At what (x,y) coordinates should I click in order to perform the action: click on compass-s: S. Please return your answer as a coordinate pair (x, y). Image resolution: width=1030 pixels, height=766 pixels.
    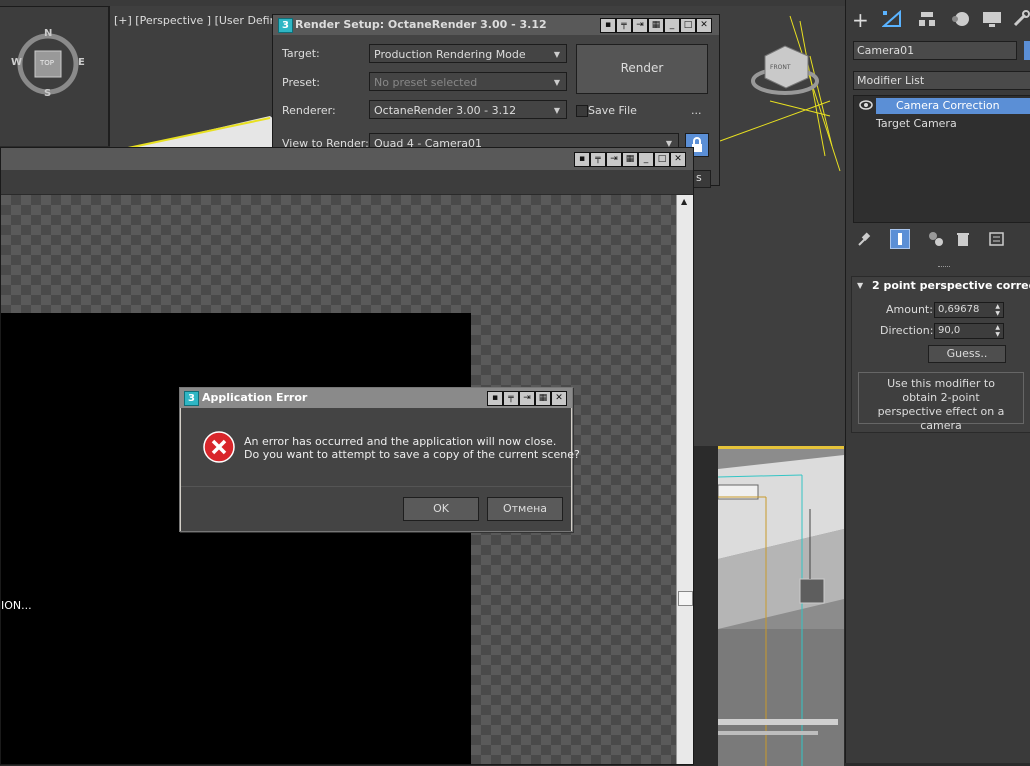
    Looking at the image, I should click on (48, 93).